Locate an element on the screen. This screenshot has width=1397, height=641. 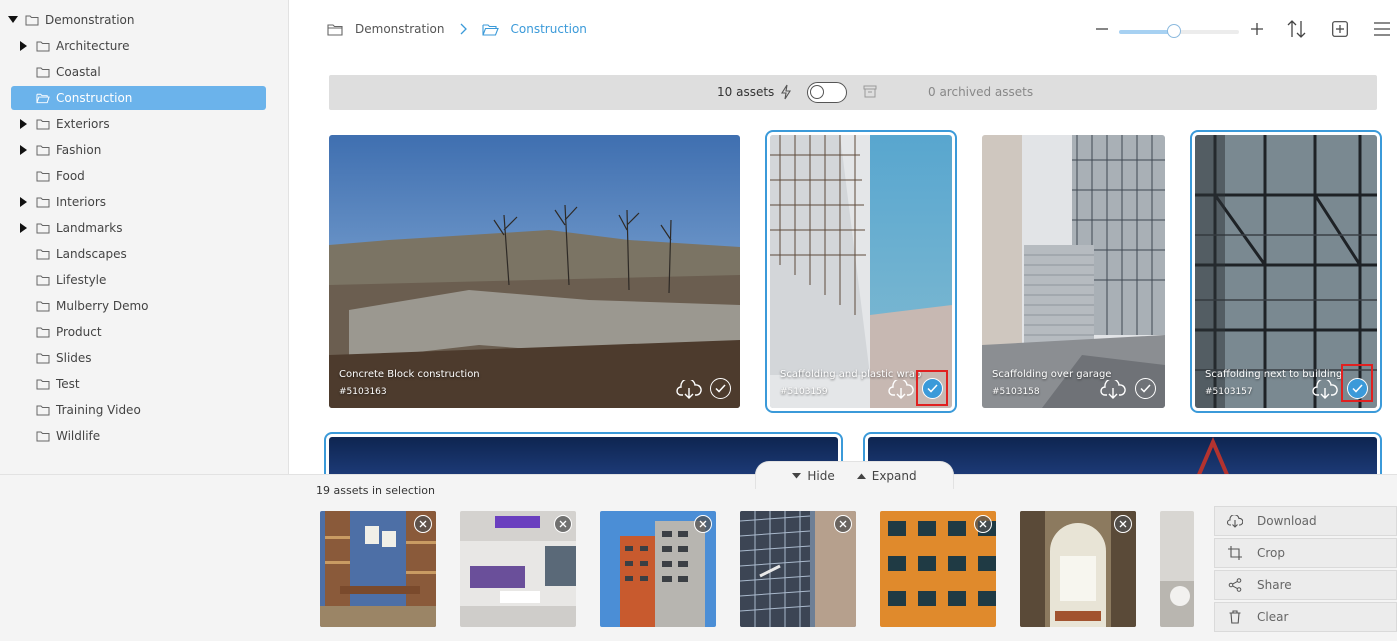
tree-item-architecture: Architecture is located at coordinates (144, 46).